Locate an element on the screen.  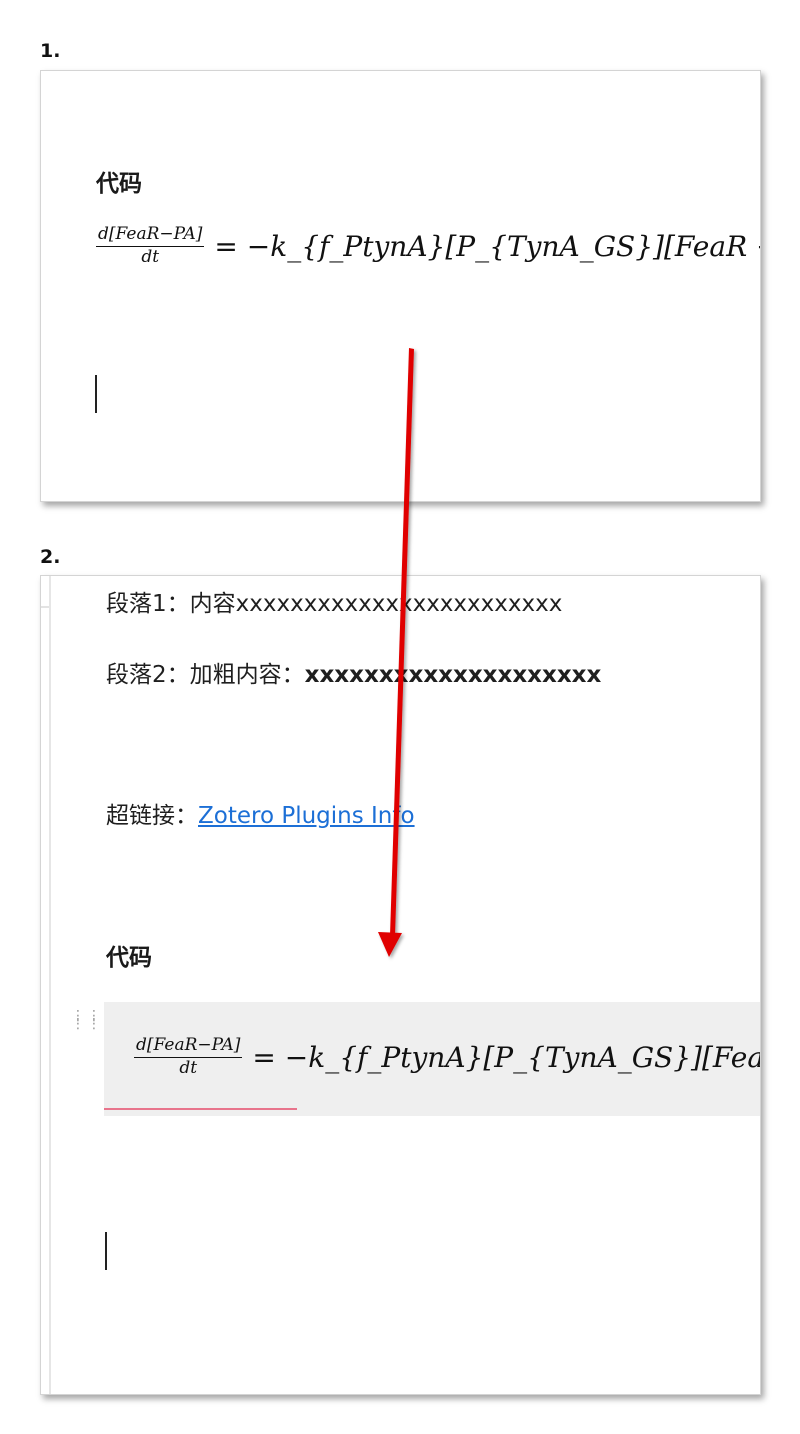
red-arrow-annotation is located at coordinates (396, 652).